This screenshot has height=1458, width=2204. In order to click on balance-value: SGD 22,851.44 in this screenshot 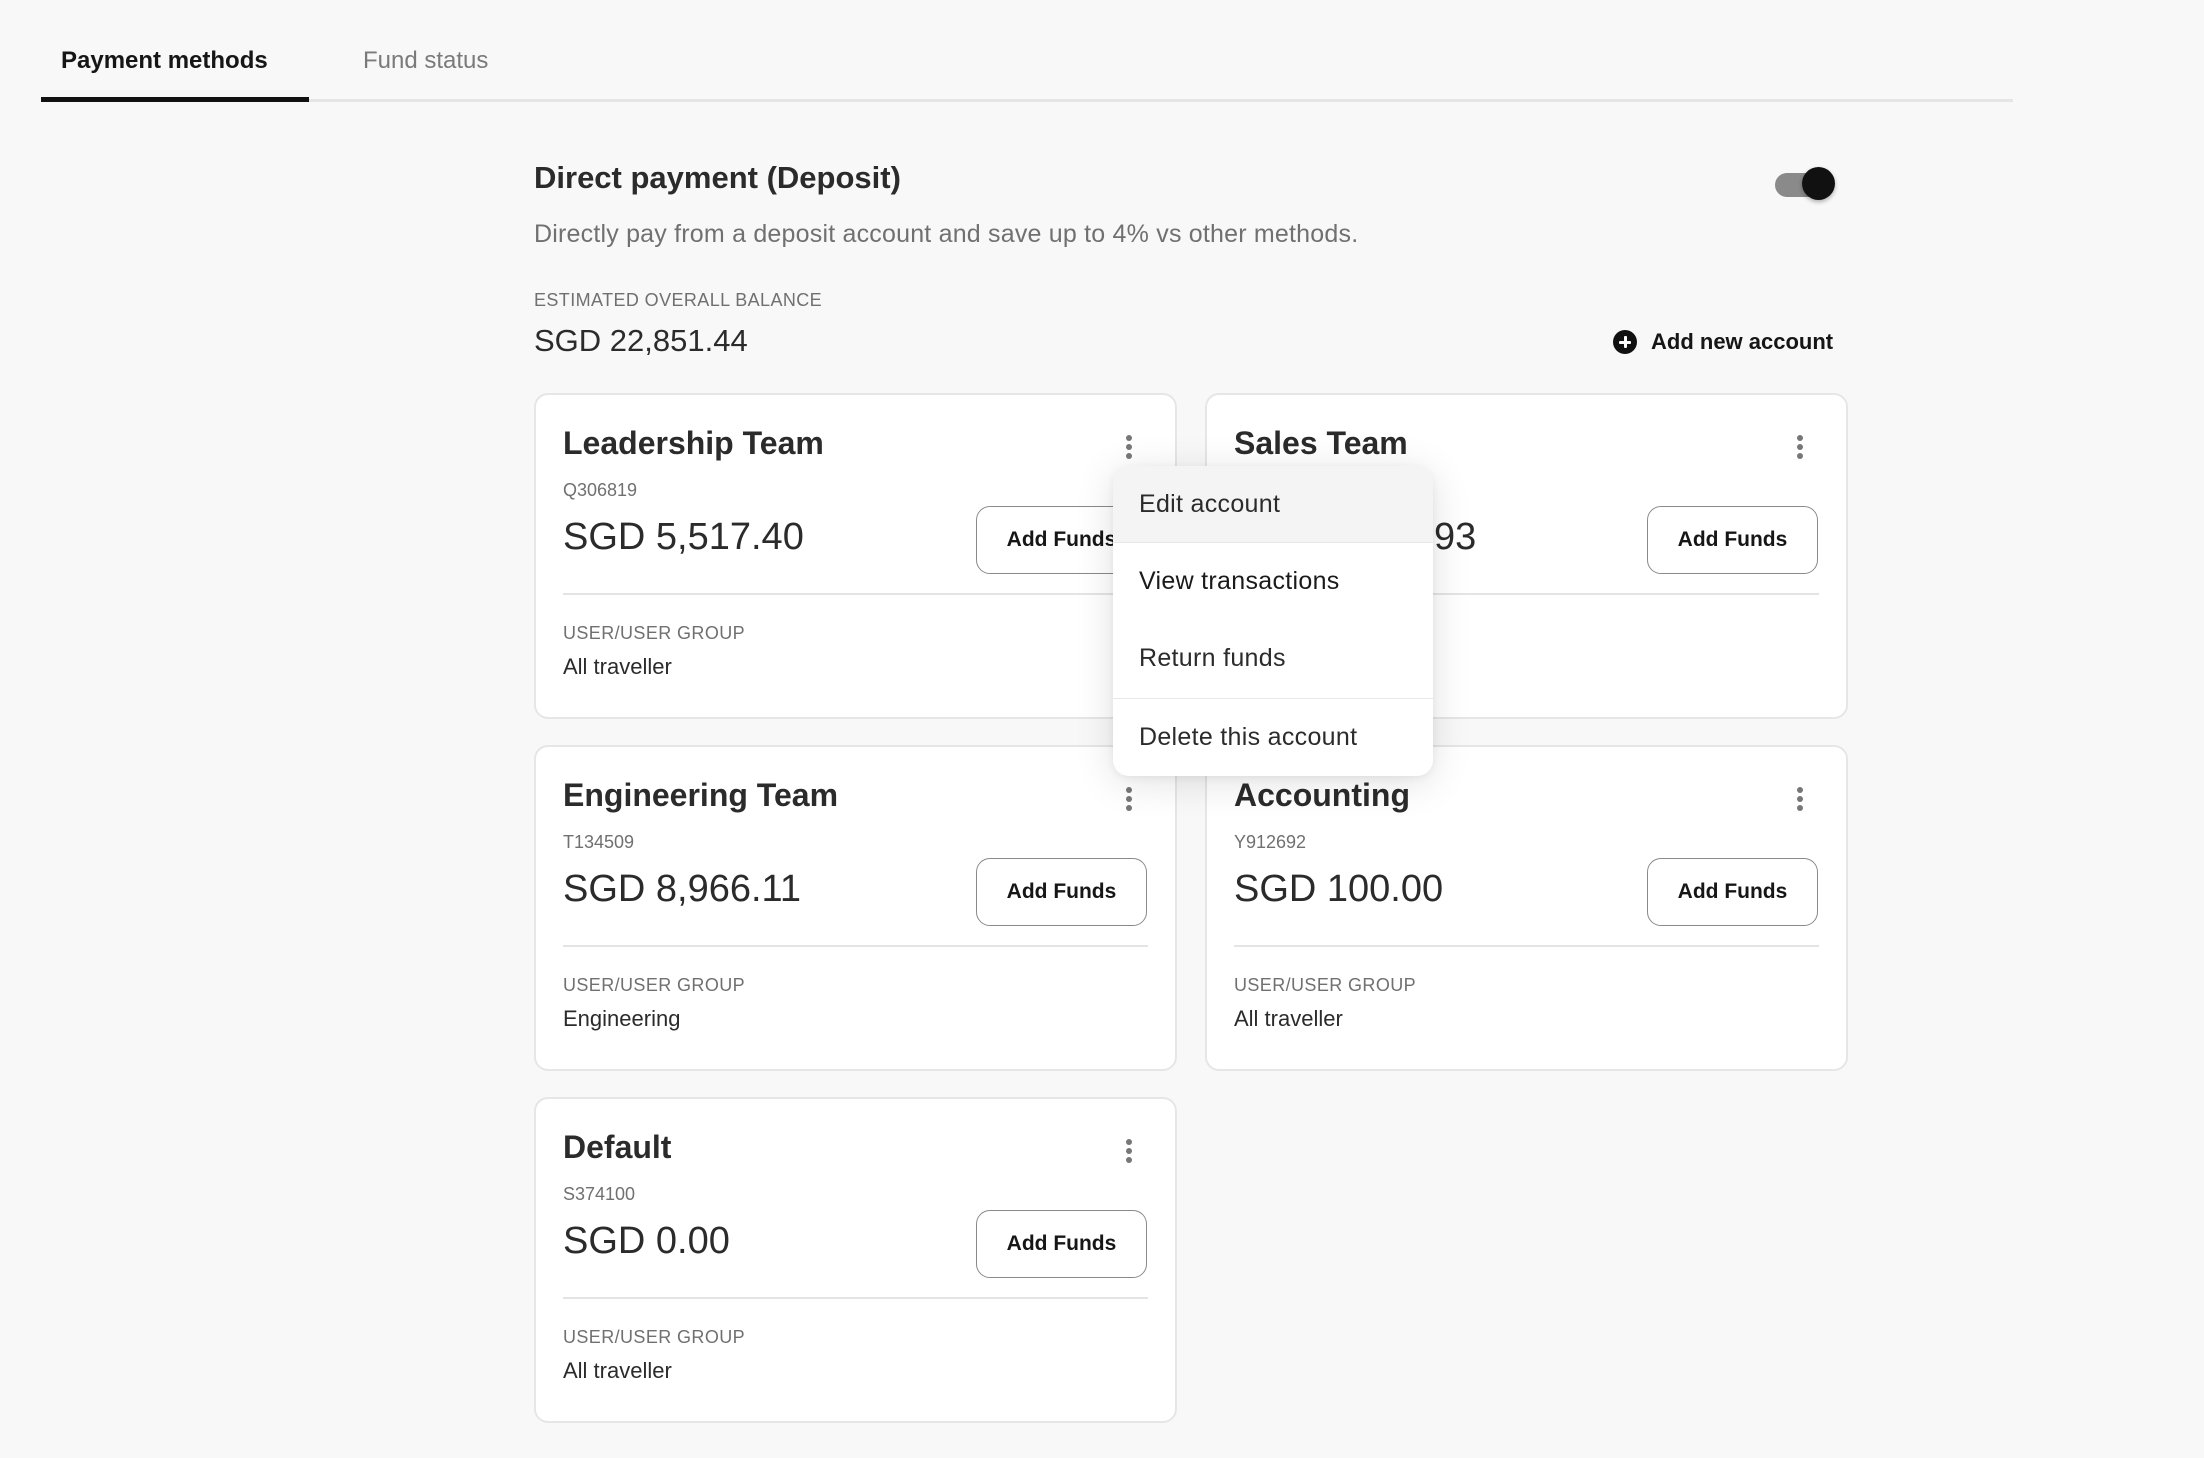, I will do `click(641, 340)`.